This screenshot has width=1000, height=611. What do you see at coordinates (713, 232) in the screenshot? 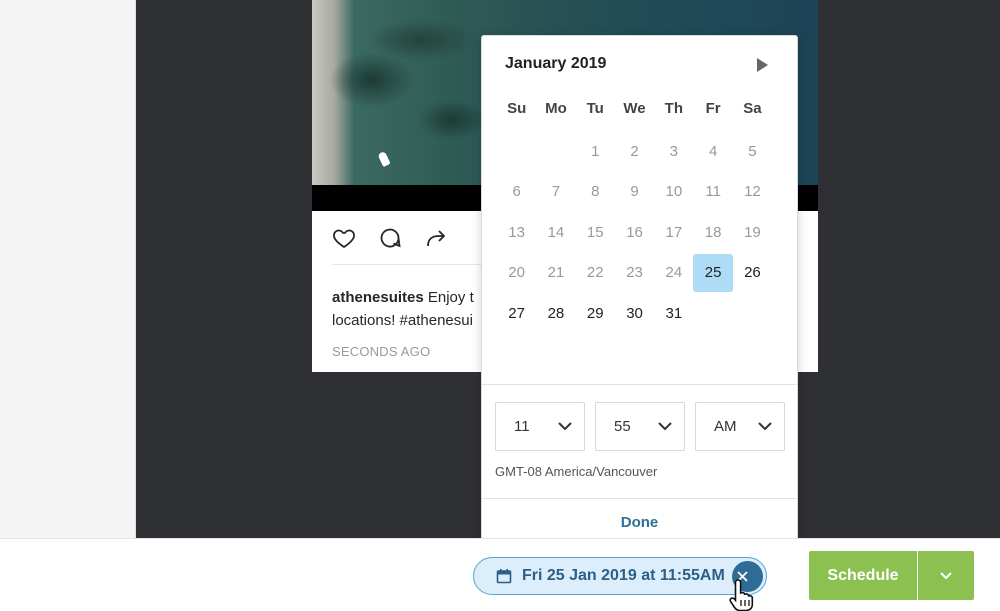
I see `day-cell: 18` at bounding box center [713, 232].